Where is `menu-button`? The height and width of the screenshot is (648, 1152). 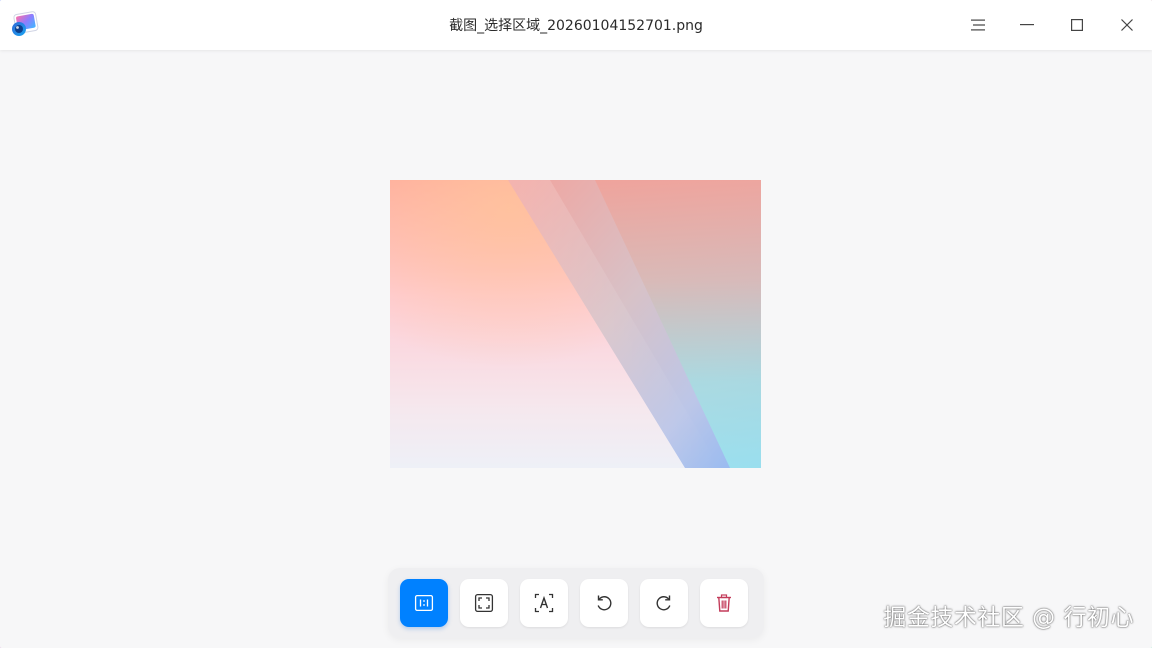 menu-button is located at coordinates (978, 25).